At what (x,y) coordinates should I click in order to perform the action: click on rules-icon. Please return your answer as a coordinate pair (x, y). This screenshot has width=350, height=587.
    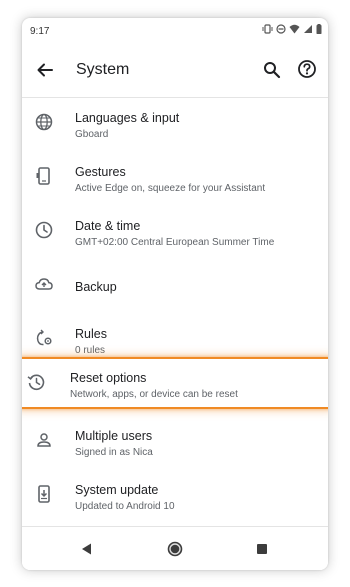
    Looking at the image, I should click on (44, 338).